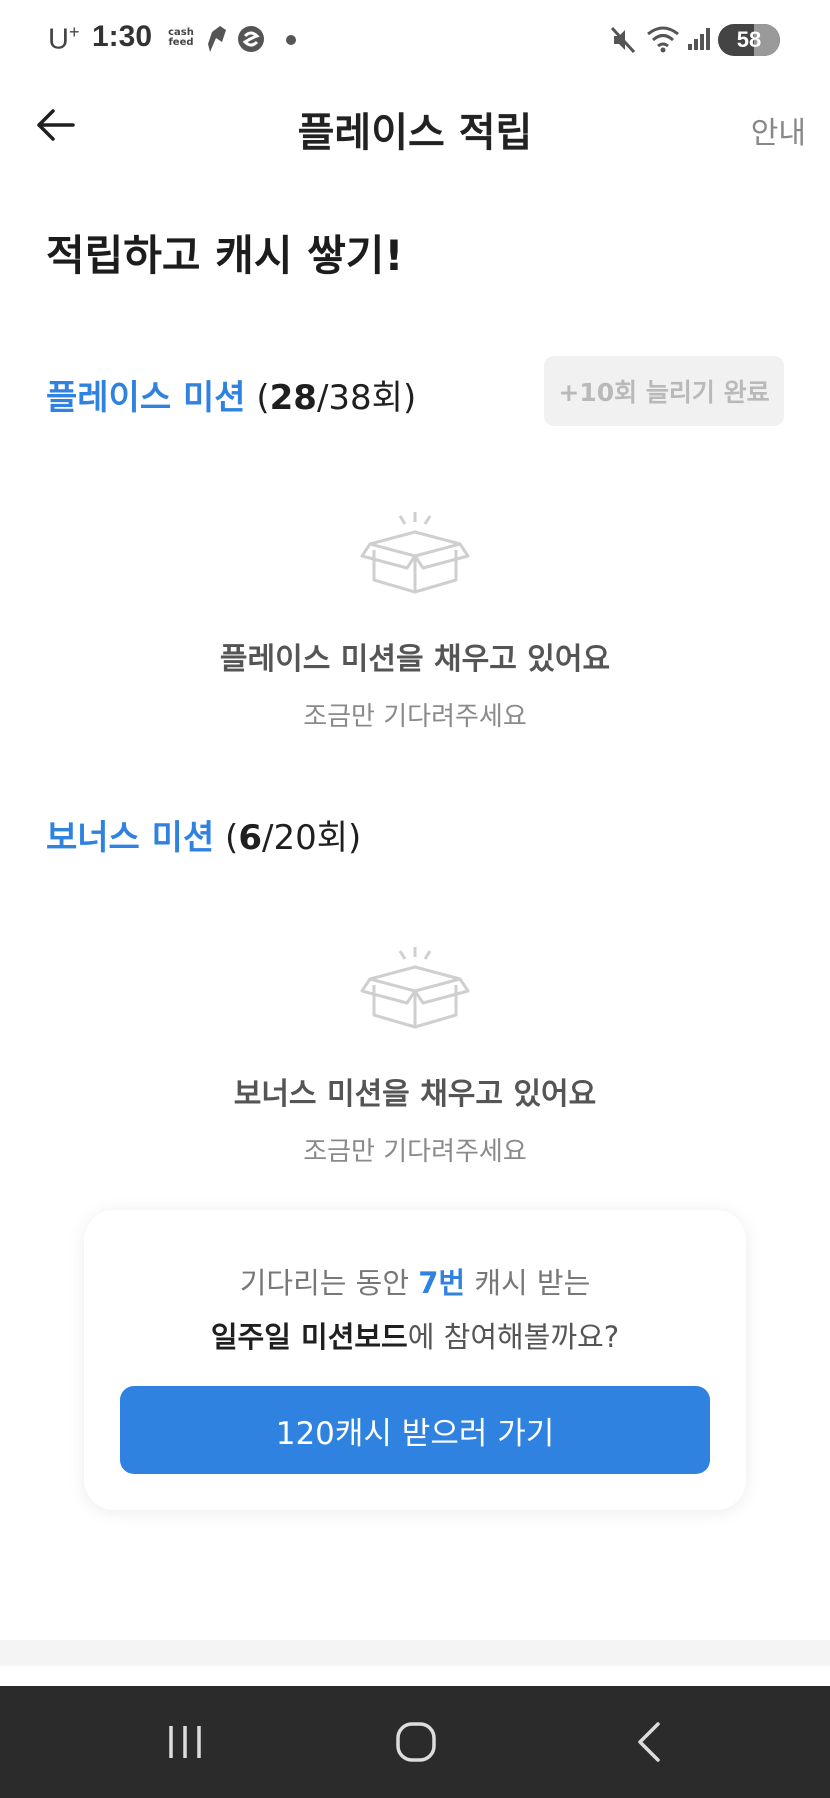 Image resolution: width=830 pixels, height=1798 pixels. Describe the element at coordinates (415, 1056) in the screenshot. I see `bonus-mission-empty-state: 보너스 미션을 채우고 있어요 조금만 기다려주세요` at that location.